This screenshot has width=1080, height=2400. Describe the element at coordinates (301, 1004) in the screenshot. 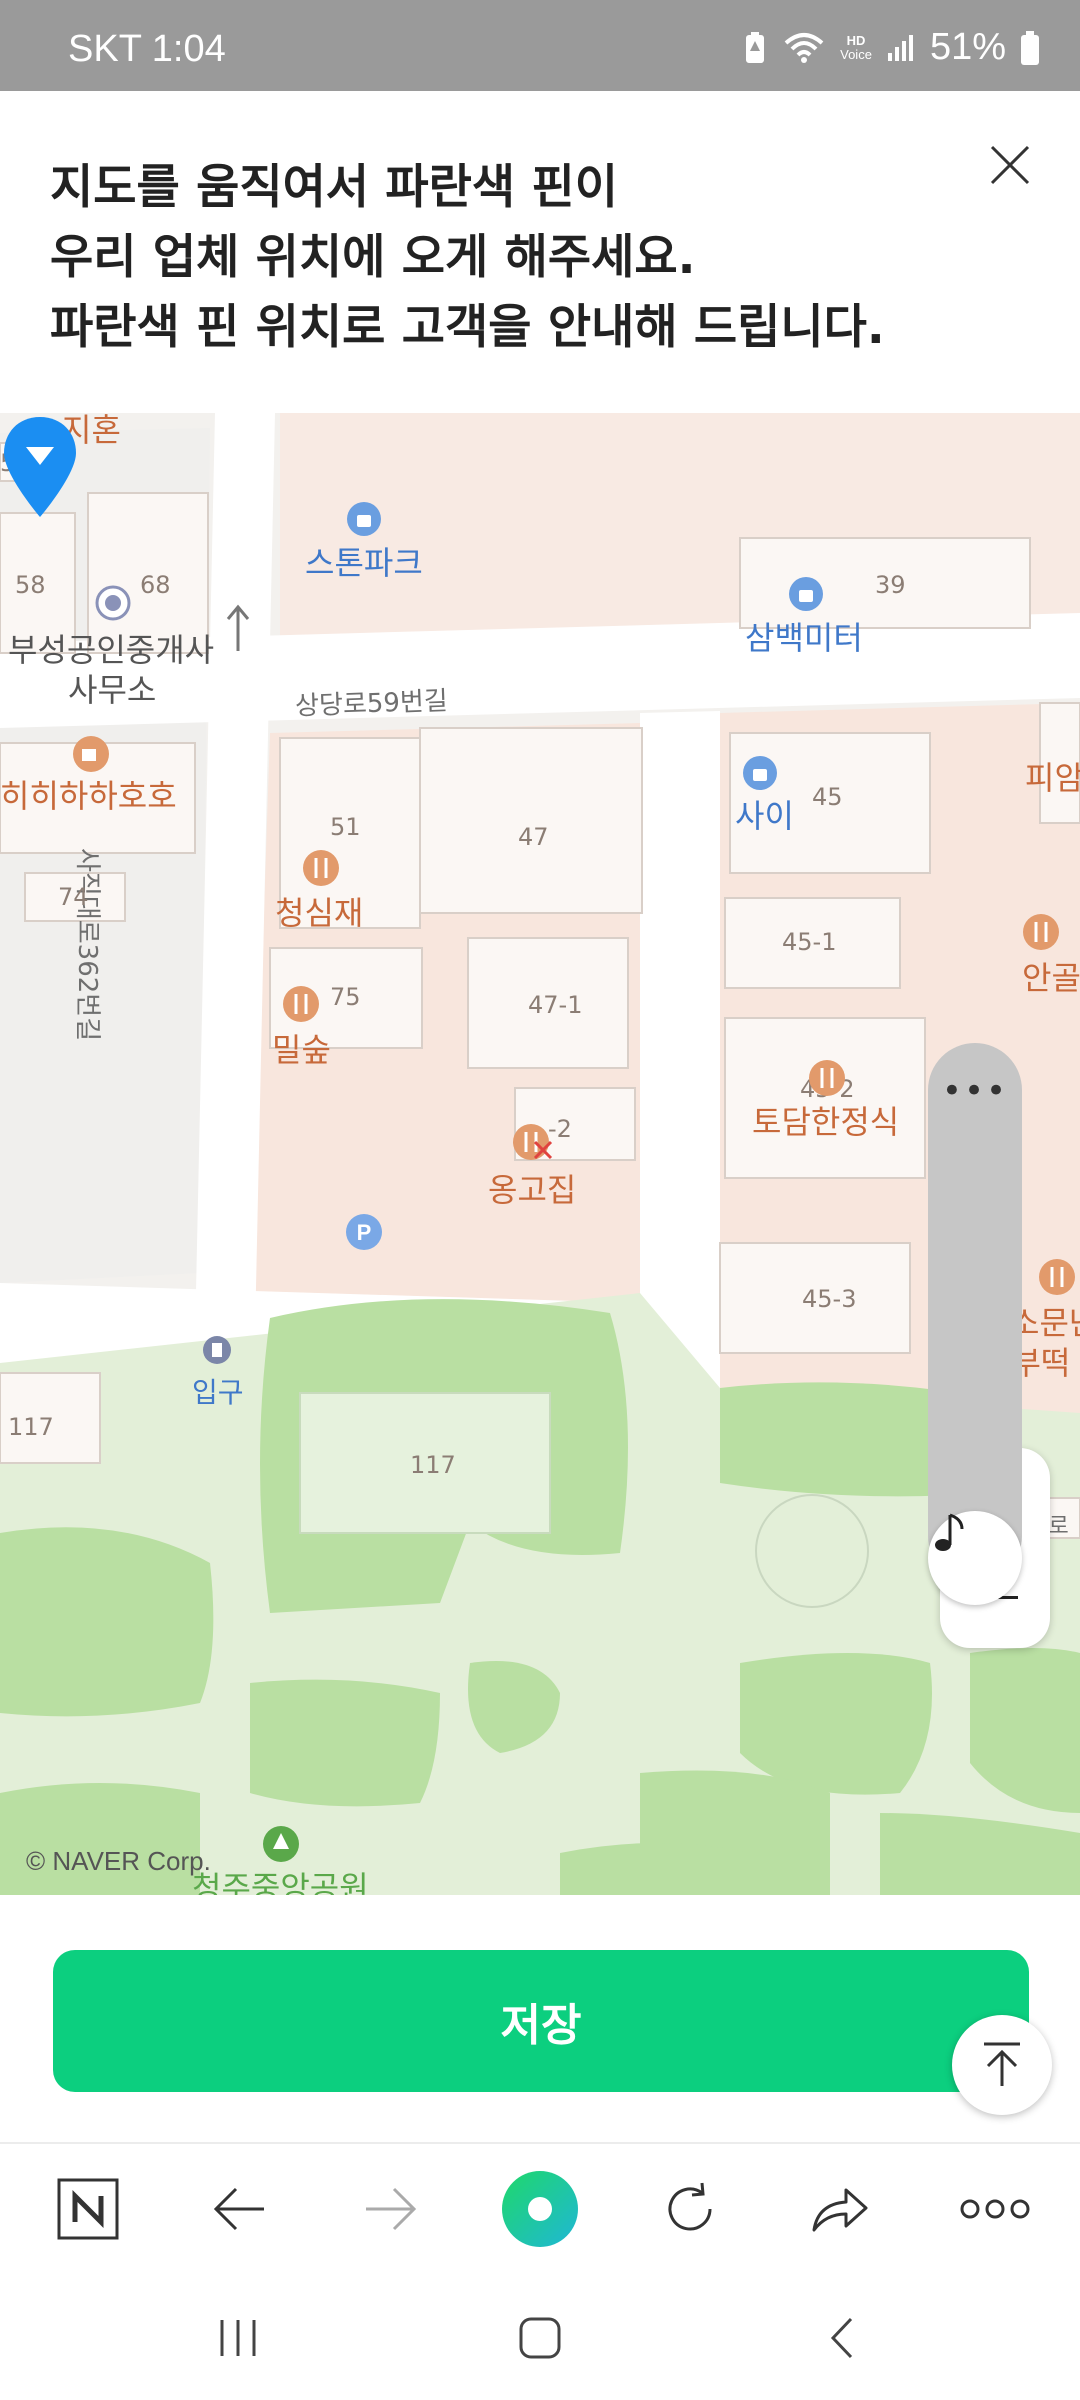

I see `restaurant-icon-milsup` at that location.